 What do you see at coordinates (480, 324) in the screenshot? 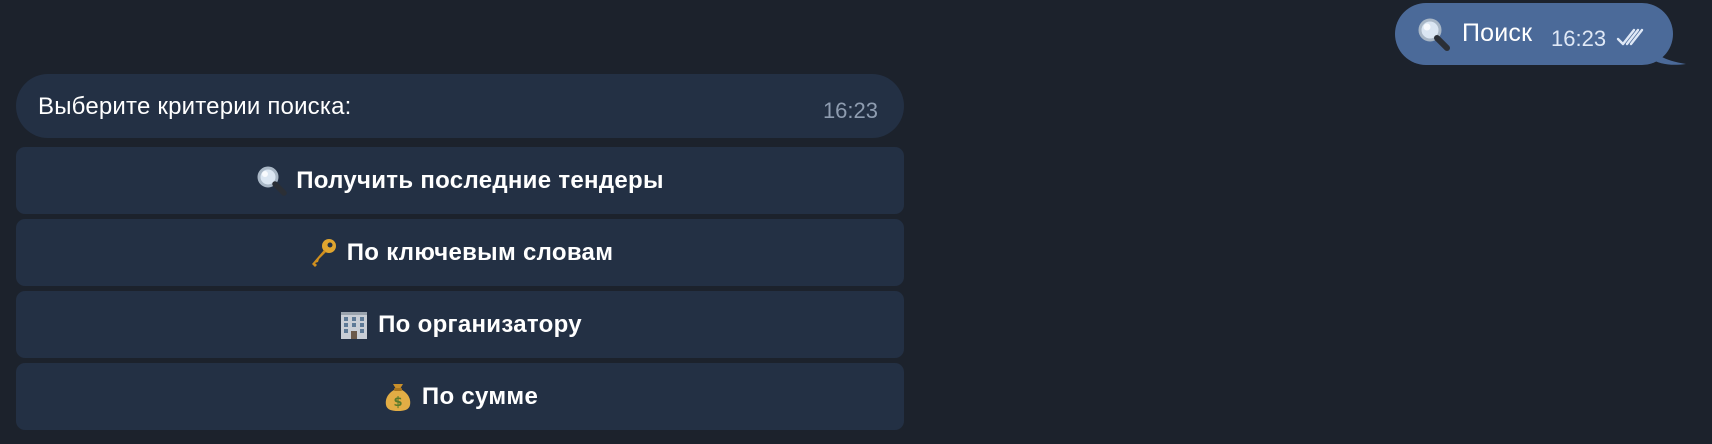
I see `organizer-label: По организатору` at bounding box center [480, 324].